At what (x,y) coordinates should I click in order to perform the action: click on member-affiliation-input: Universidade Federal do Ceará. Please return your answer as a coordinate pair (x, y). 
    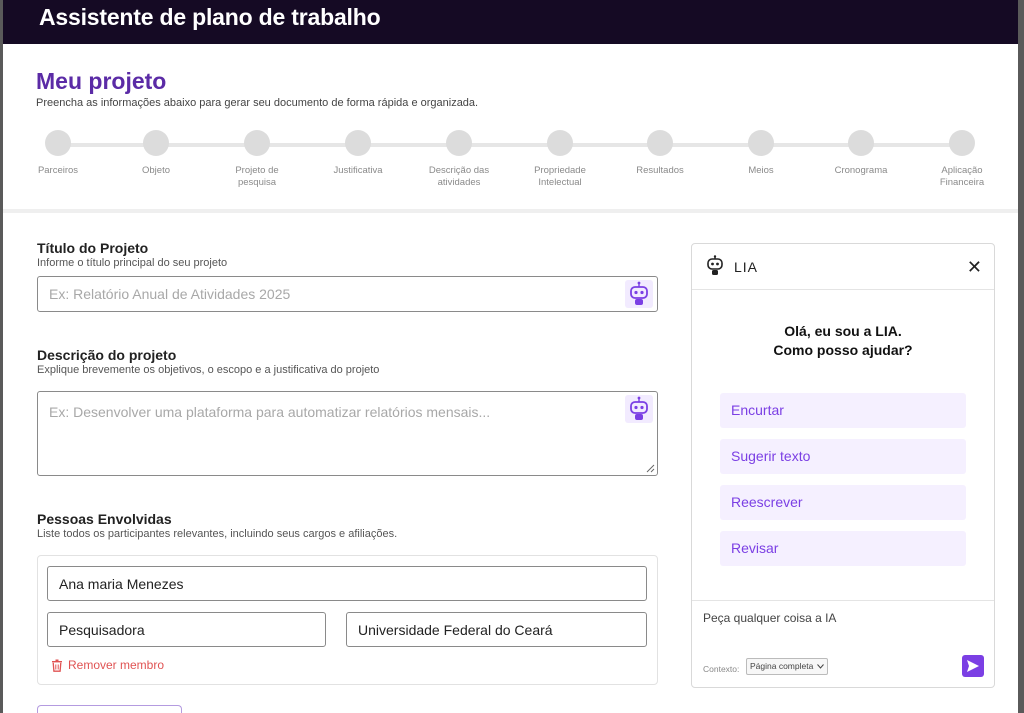
    Looking at the image, I should click on (496, 629).